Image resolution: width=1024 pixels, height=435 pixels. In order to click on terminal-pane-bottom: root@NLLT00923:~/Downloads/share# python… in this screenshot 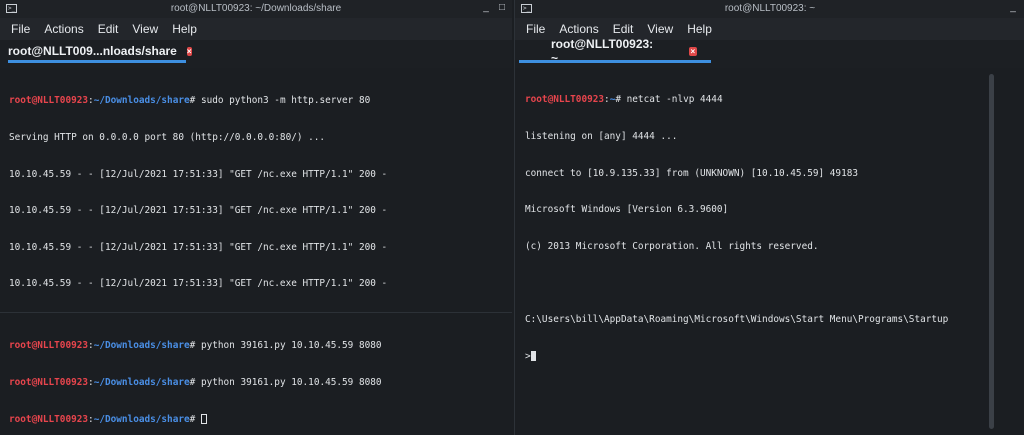, I will do `click(256, 374)`.